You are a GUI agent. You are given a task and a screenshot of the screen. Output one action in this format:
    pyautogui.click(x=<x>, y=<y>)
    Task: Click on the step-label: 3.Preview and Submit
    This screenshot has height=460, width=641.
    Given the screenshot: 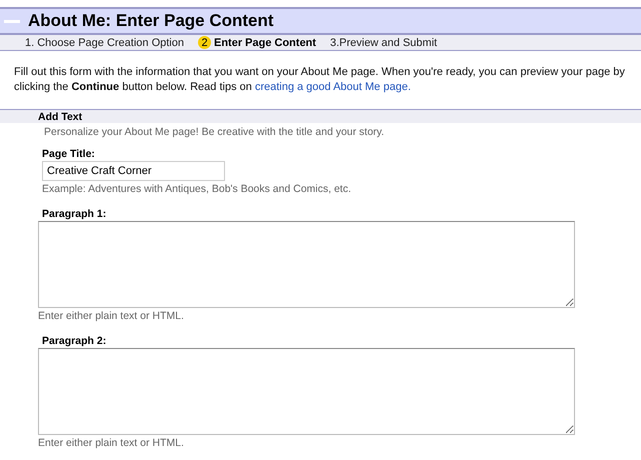 What is the action you would take?
    pyautogui.click(x=384, y=42)
    